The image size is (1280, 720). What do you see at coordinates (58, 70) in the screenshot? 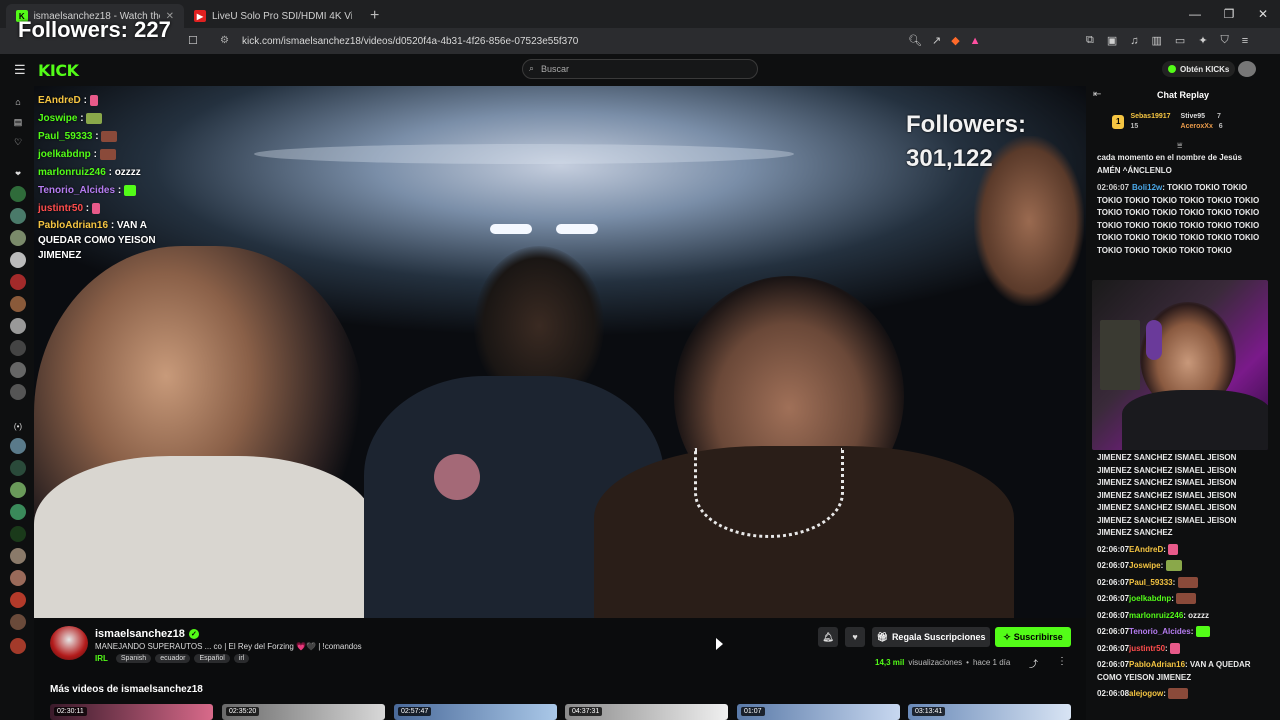
I see `kick-logo: KICK` at bounding box center [58, 70].